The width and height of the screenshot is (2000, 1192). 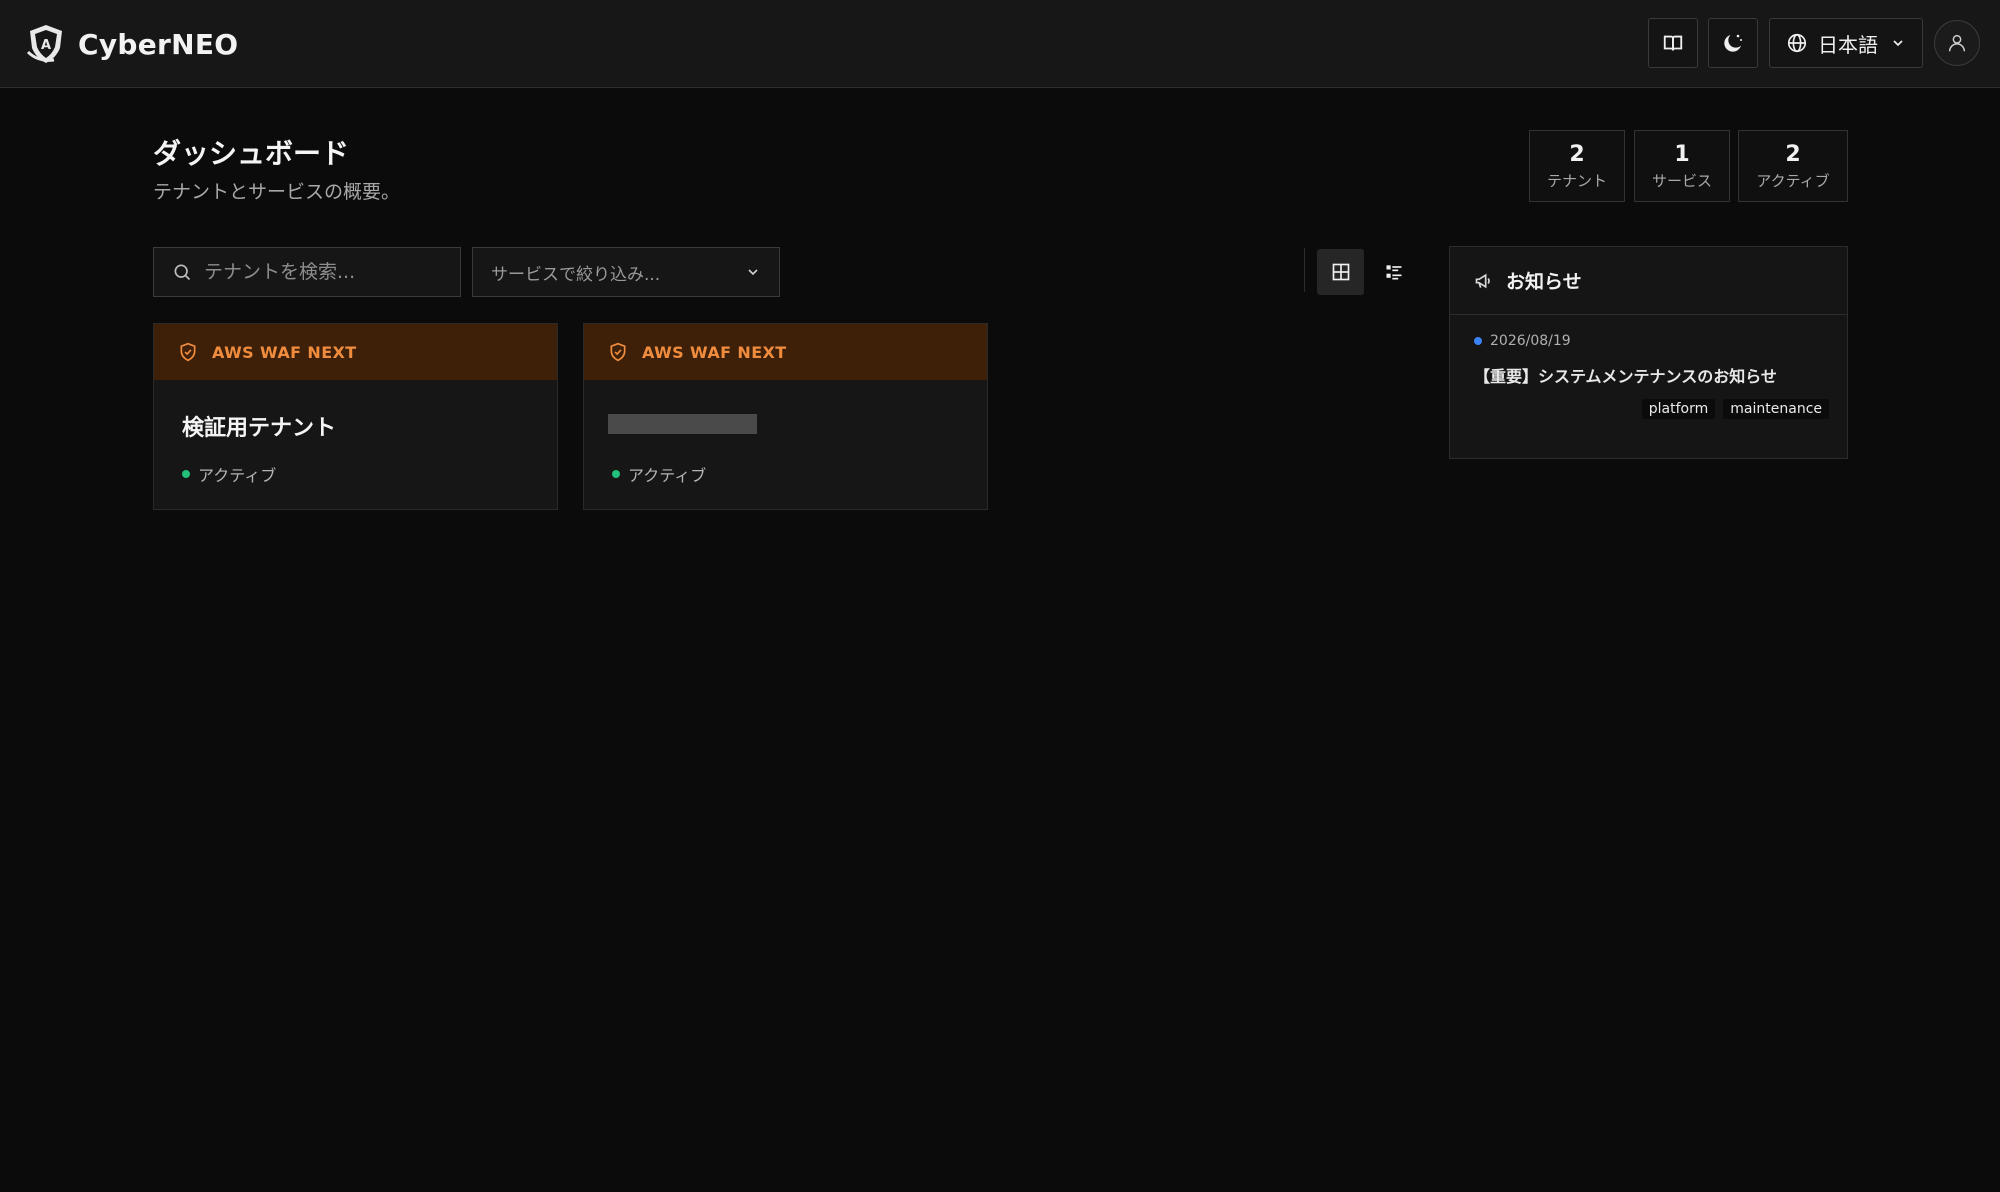 I want to click on notice-date-row: 2026/08/19, so click(x=1651, y=341).